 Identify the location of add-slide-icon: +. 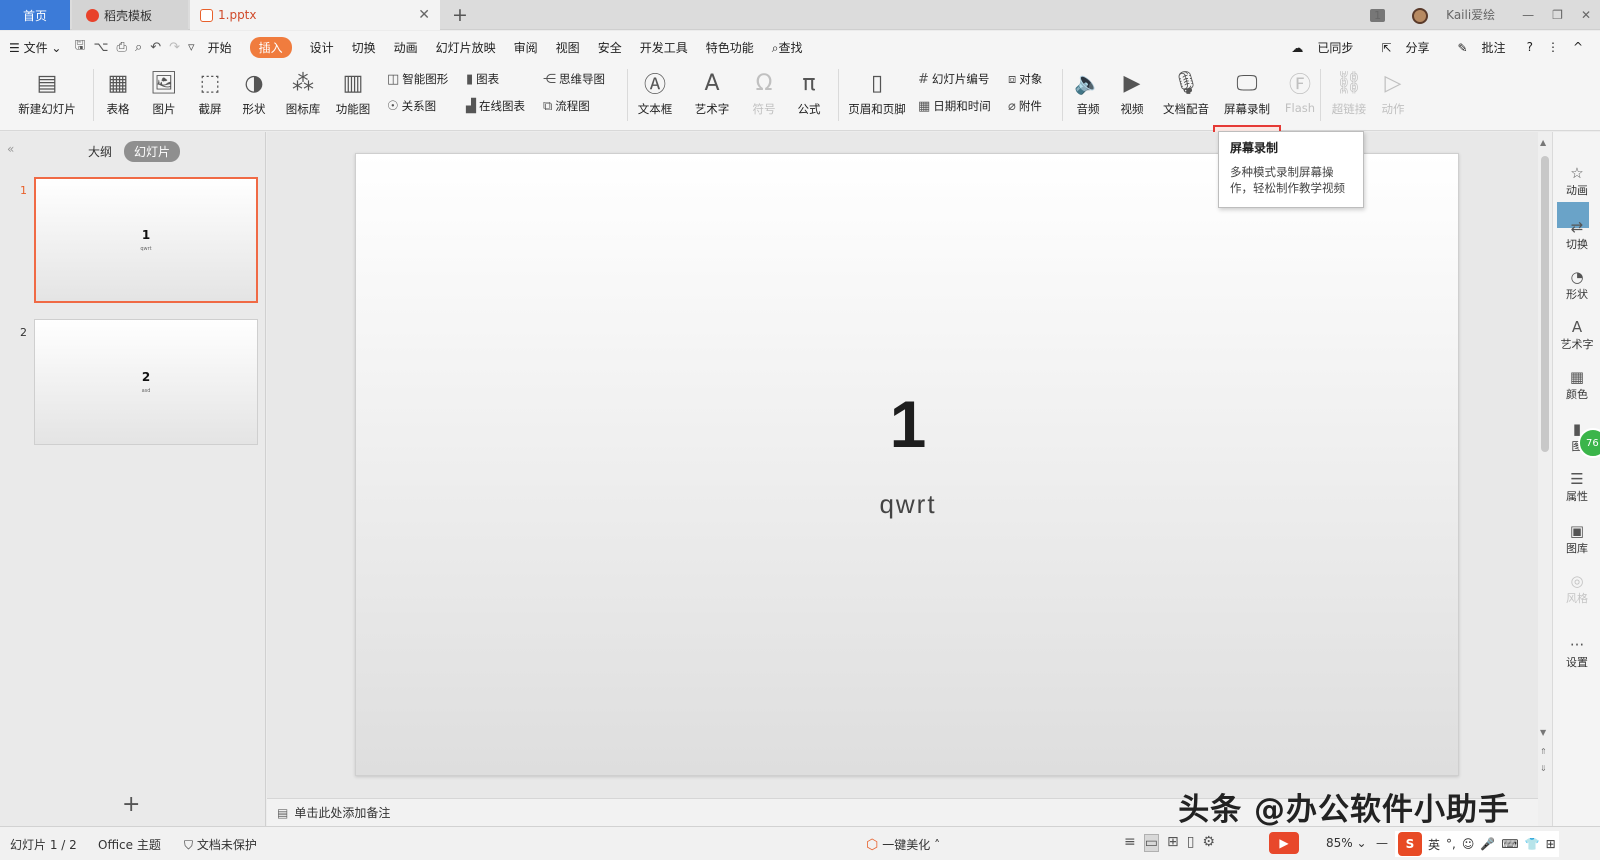
(131, 804).